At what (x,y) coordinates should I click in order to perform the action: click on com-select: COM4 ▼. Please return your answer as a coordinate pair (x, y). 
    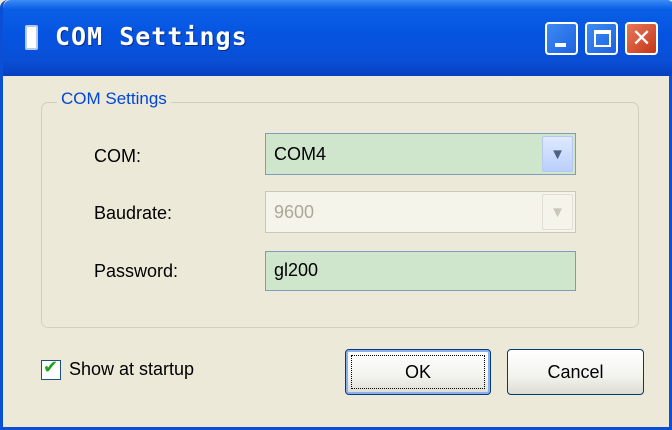
    Looking at the image, I should click on (420, 154).